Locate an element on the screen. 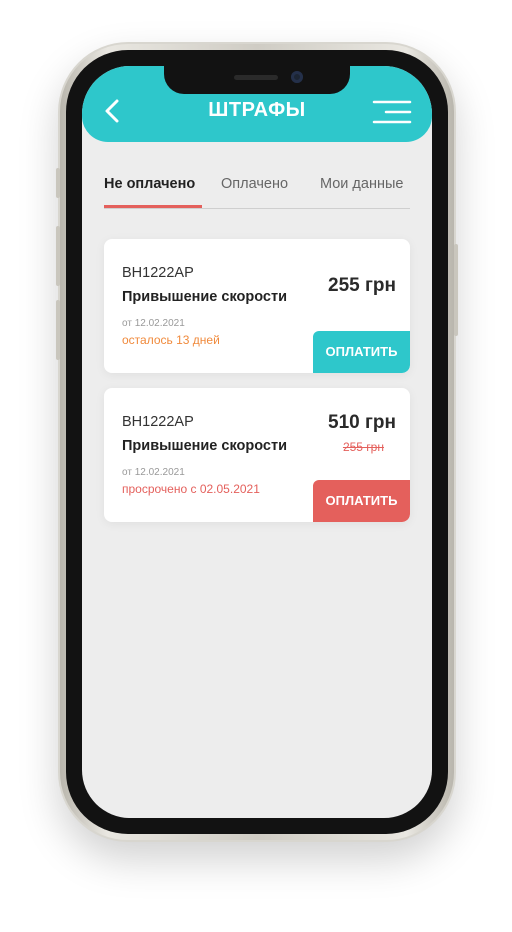 The height and width of the screenshot is (932, 512). volume-up-button is located at coordinates (58, 256).